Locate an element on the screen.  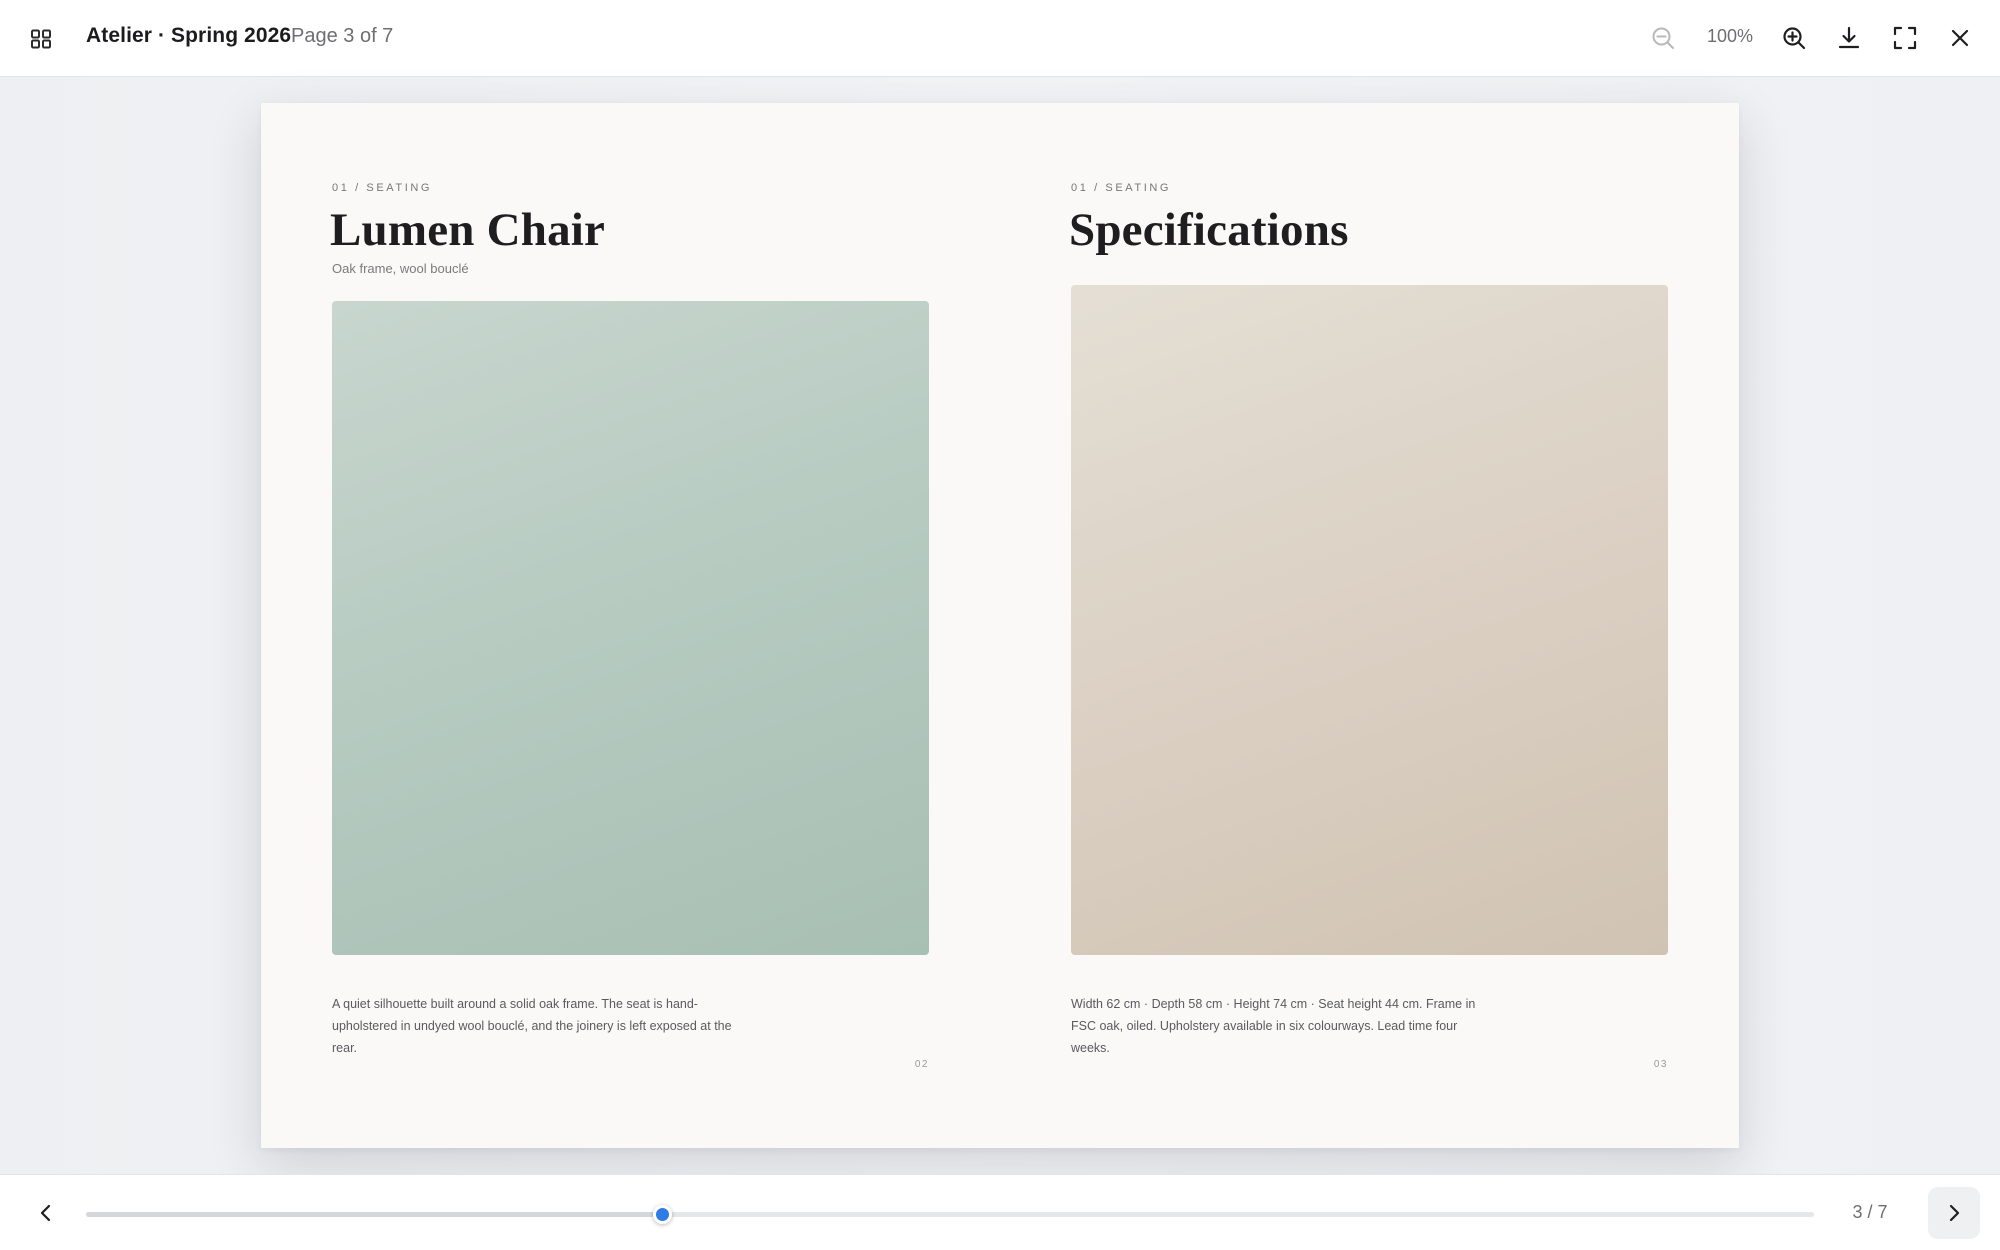
zoom-in-button is located at coordinates (1794, 38).